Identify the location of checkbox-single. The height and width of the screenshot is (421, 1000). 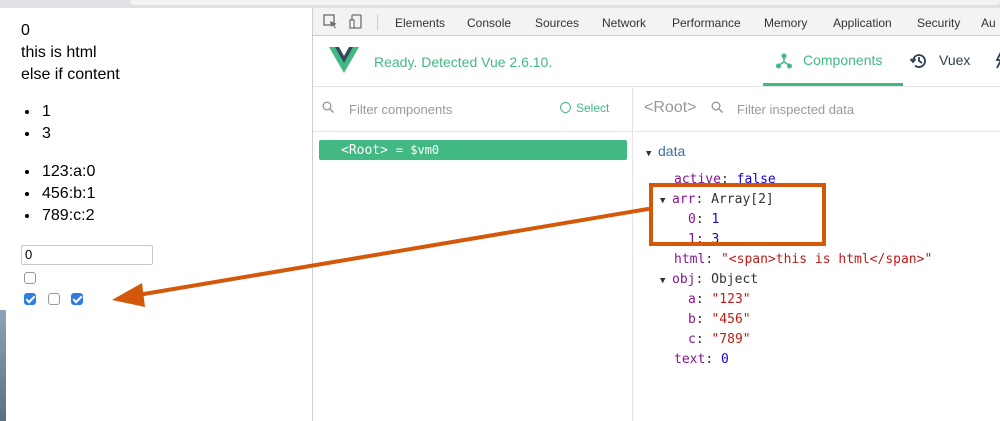
(30, 278).